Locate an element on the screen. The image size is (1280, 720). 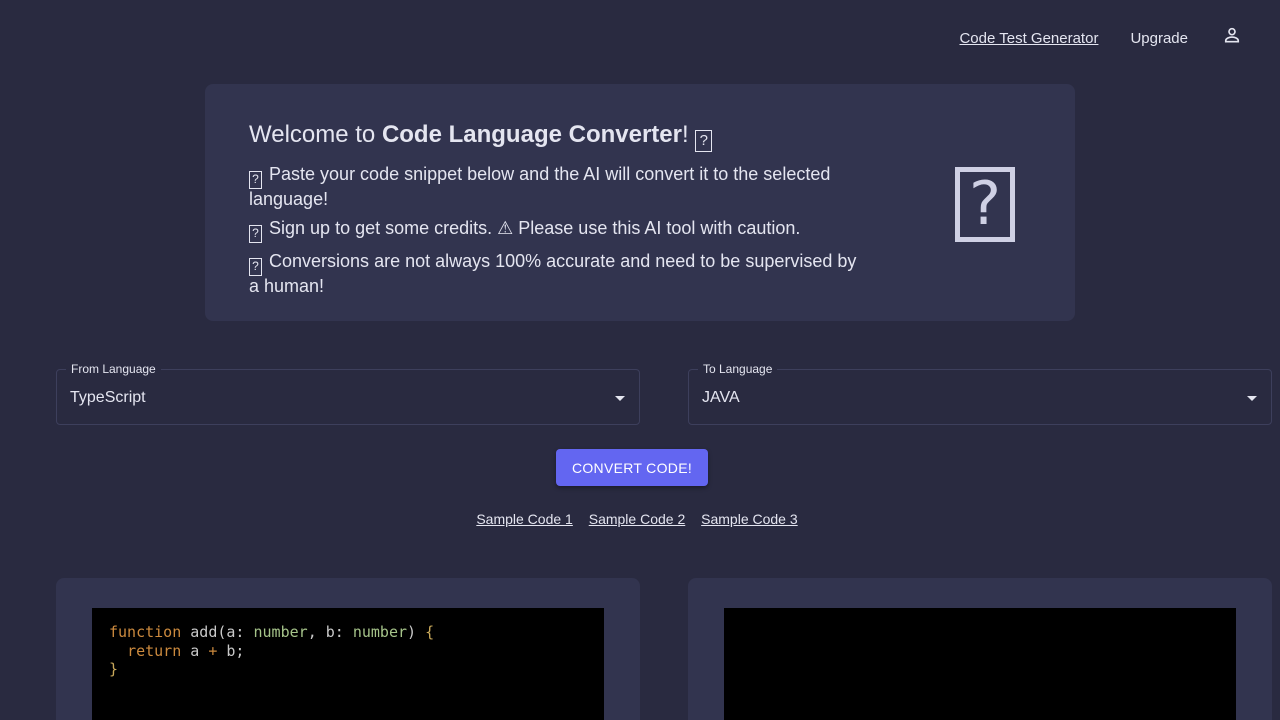
sample-code-2-link: Sample Code 2 is located at coordinates (637, 519).